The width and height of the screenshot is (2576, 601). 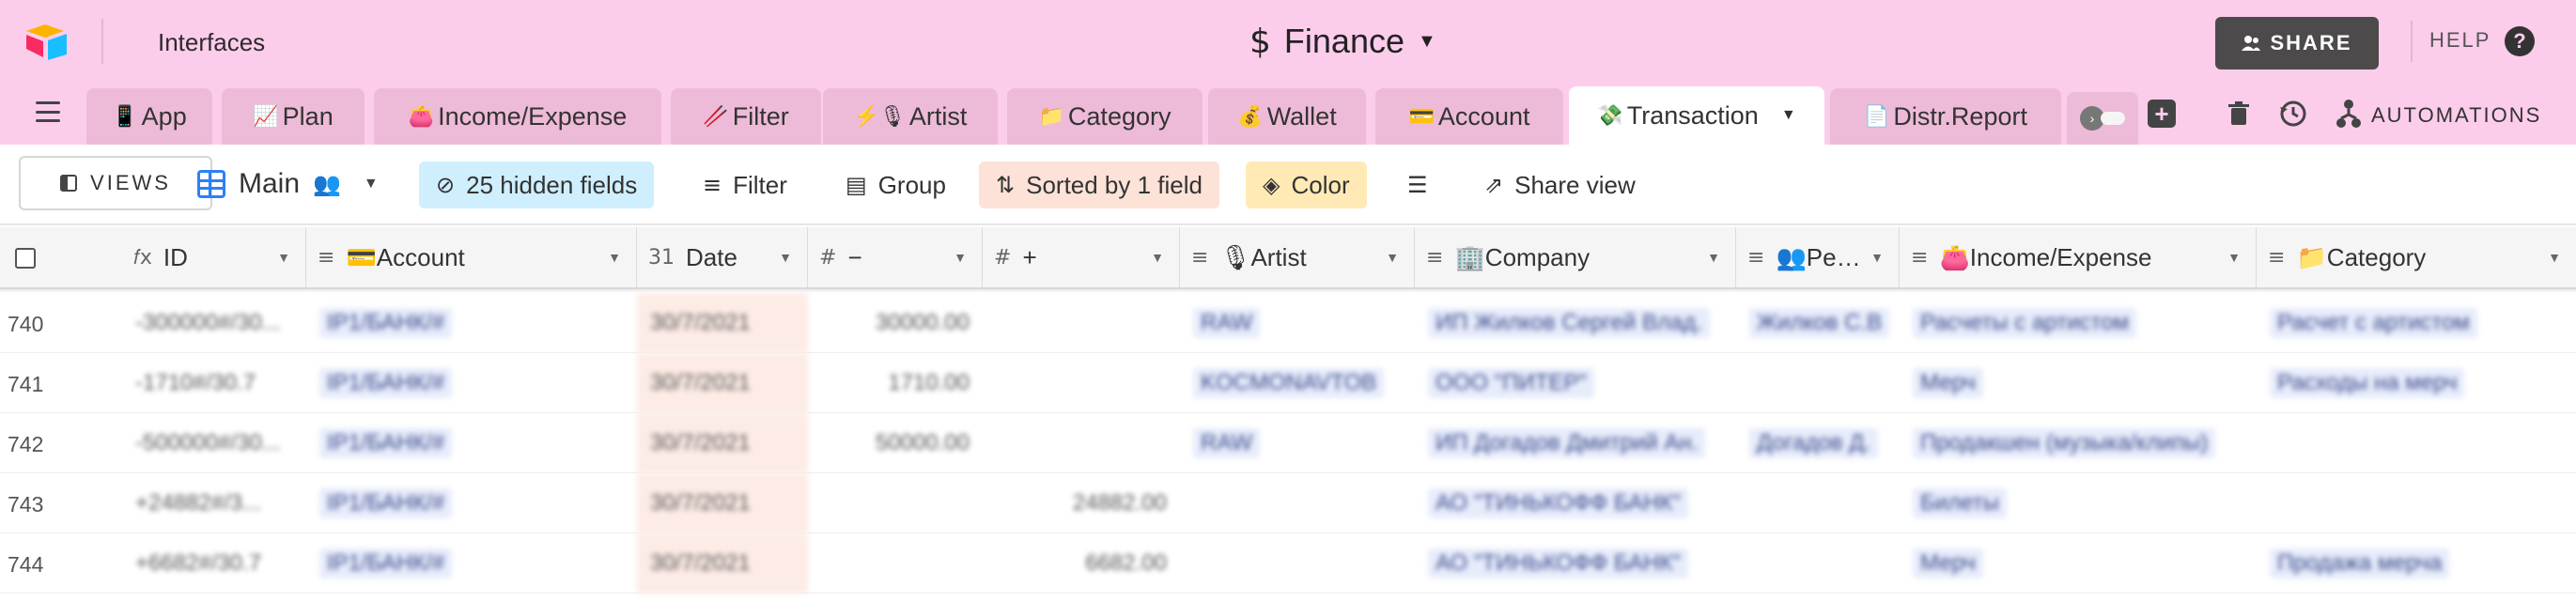 What do you see at coordinates (1818, 443) in the screenshot?
I see `cell-person: Догадов Д.` at bounding box center [1818, 443].